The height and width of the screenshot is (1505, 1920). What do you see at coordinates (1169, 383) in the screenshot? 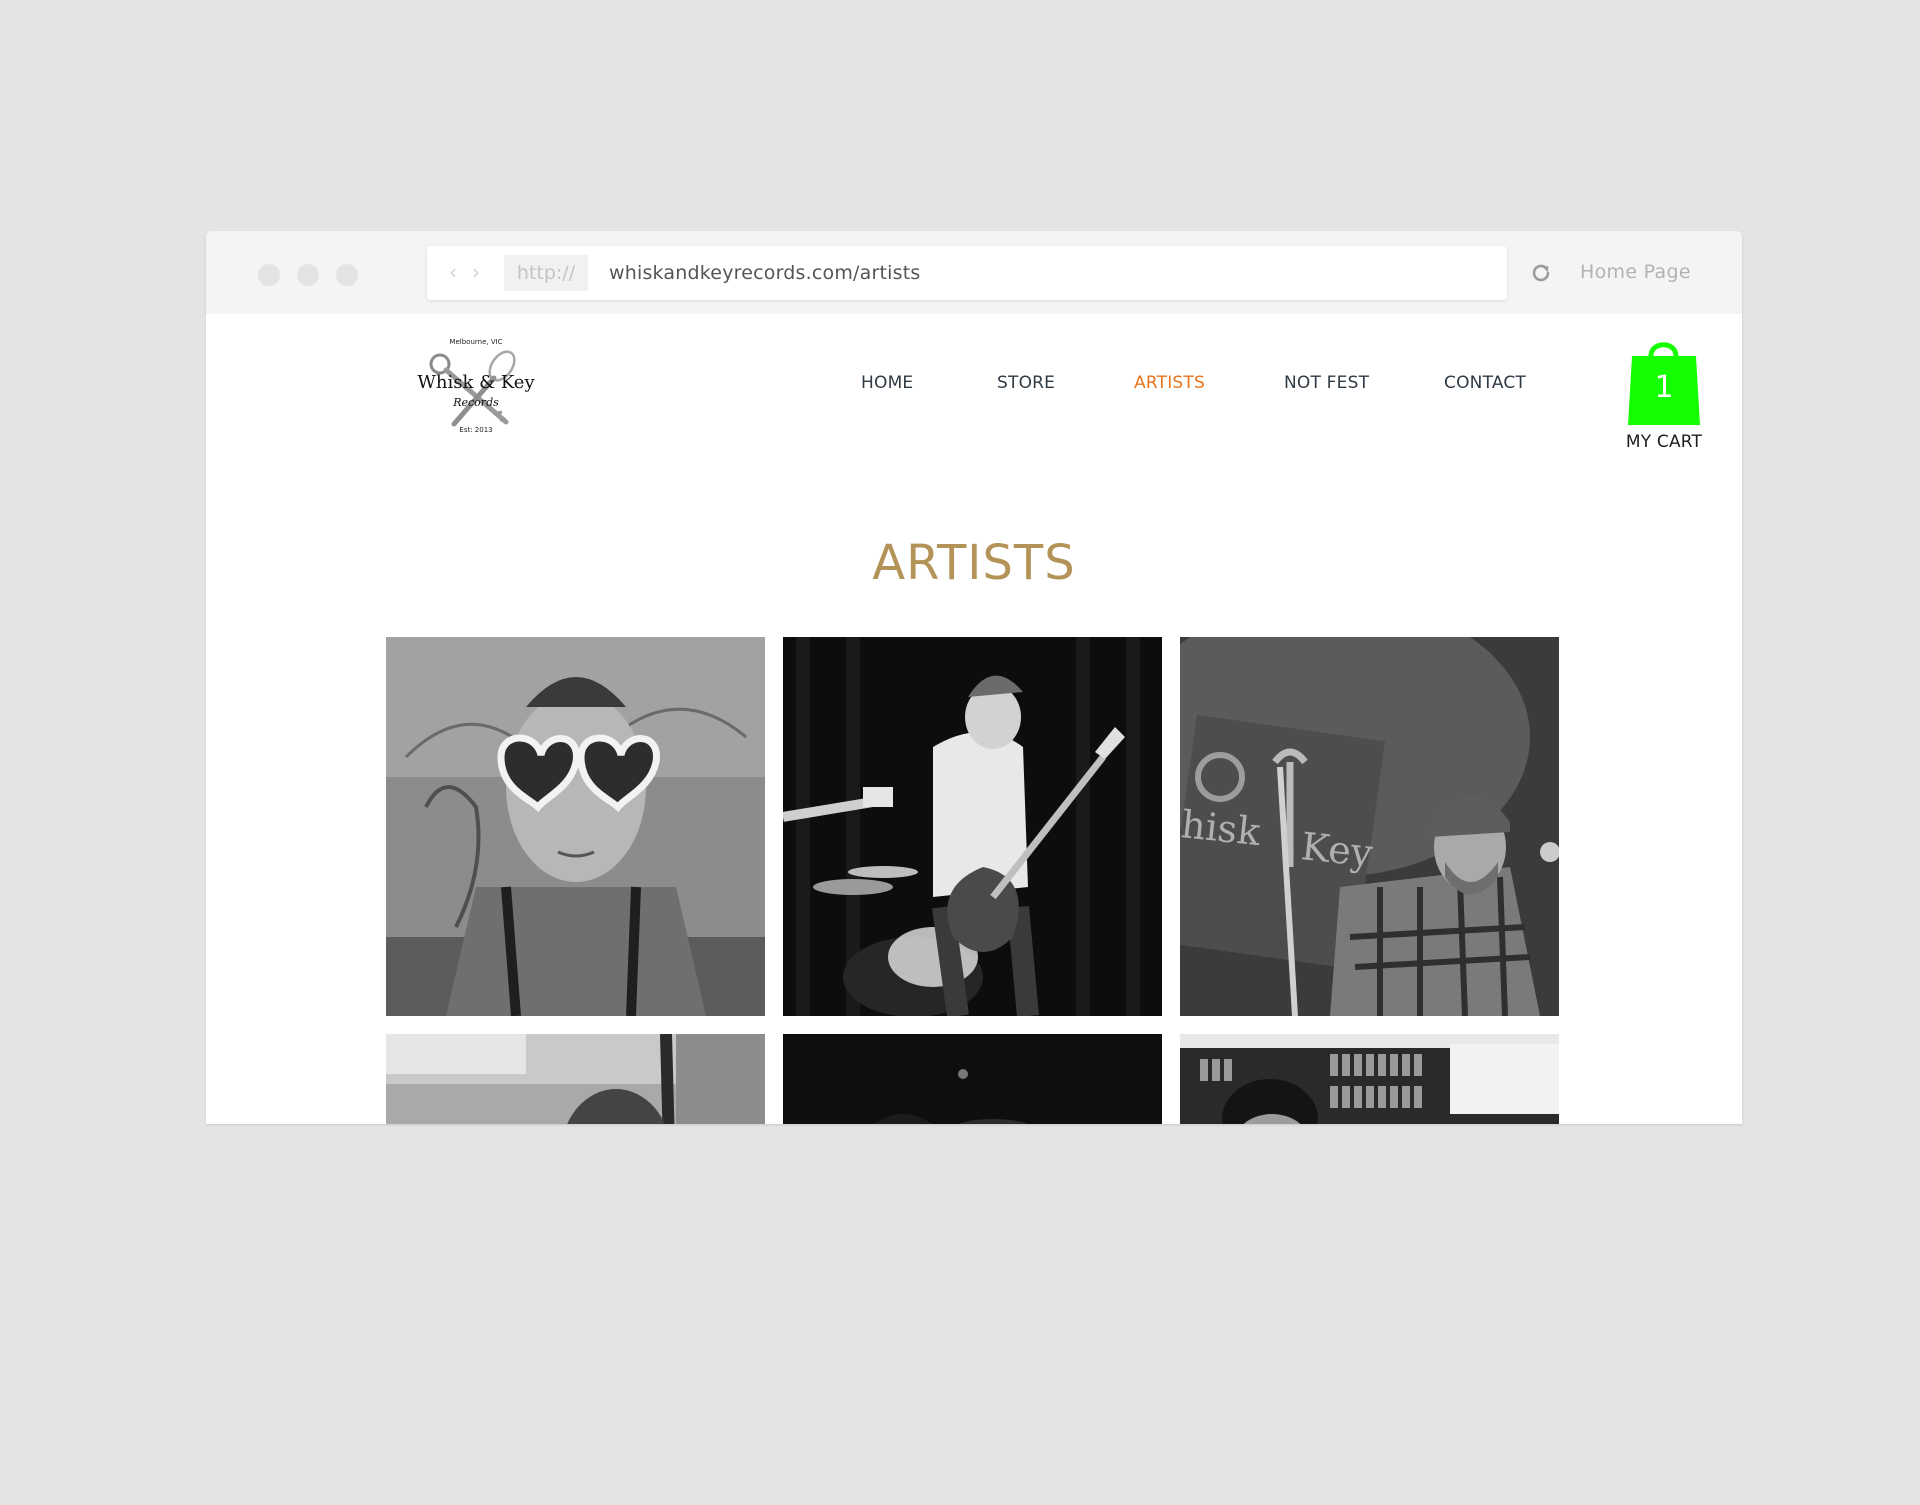
I see `nav-artists: ARTISTS` at bounding box center [1169, 383].